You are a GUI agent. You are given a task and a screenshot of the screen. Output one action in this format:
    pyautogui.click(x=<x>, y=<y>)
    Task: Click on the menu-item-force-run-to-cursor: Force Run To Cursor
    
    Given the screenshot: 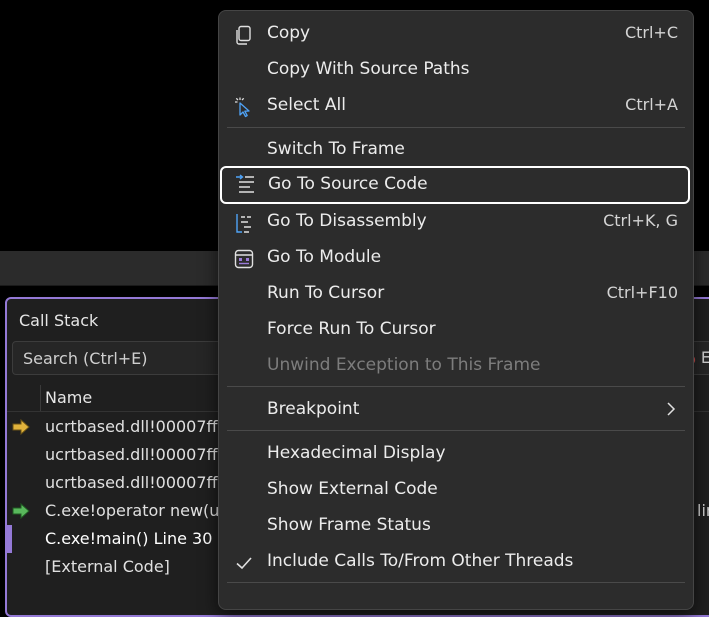 What is the action you would take?
    pyautogui.click(x=456, y=330)
    